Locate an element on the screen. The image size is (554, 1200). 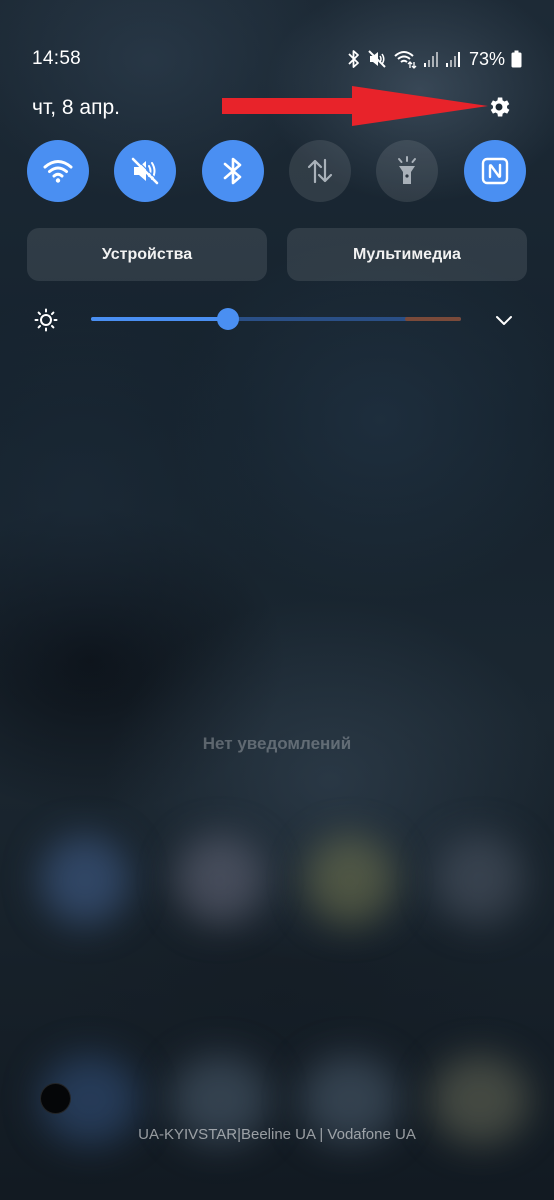
assistant-dot is located at coordinates (55, 1098).